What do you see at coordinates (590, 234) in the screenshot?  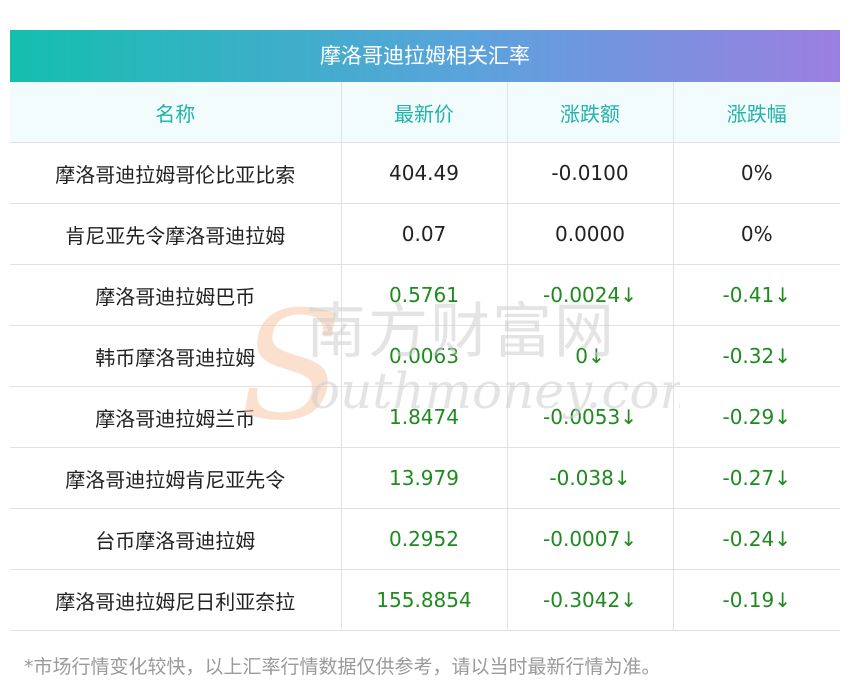 I see `cell-change: 0.0000` at bounding box center [590, 234].